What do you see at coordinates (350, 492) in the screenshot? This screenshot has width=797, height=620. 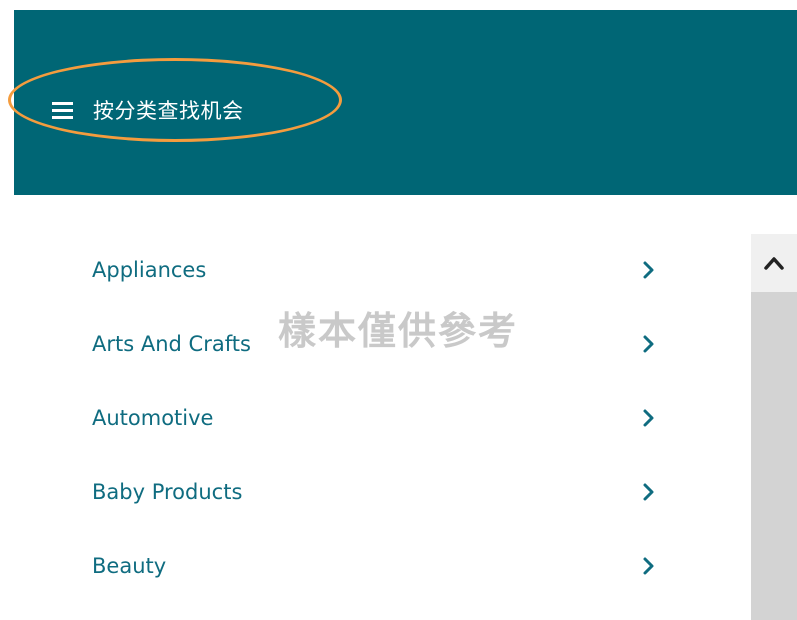 I see `category-item-baby-products: Baby Products` at bounding box center [350, 492].